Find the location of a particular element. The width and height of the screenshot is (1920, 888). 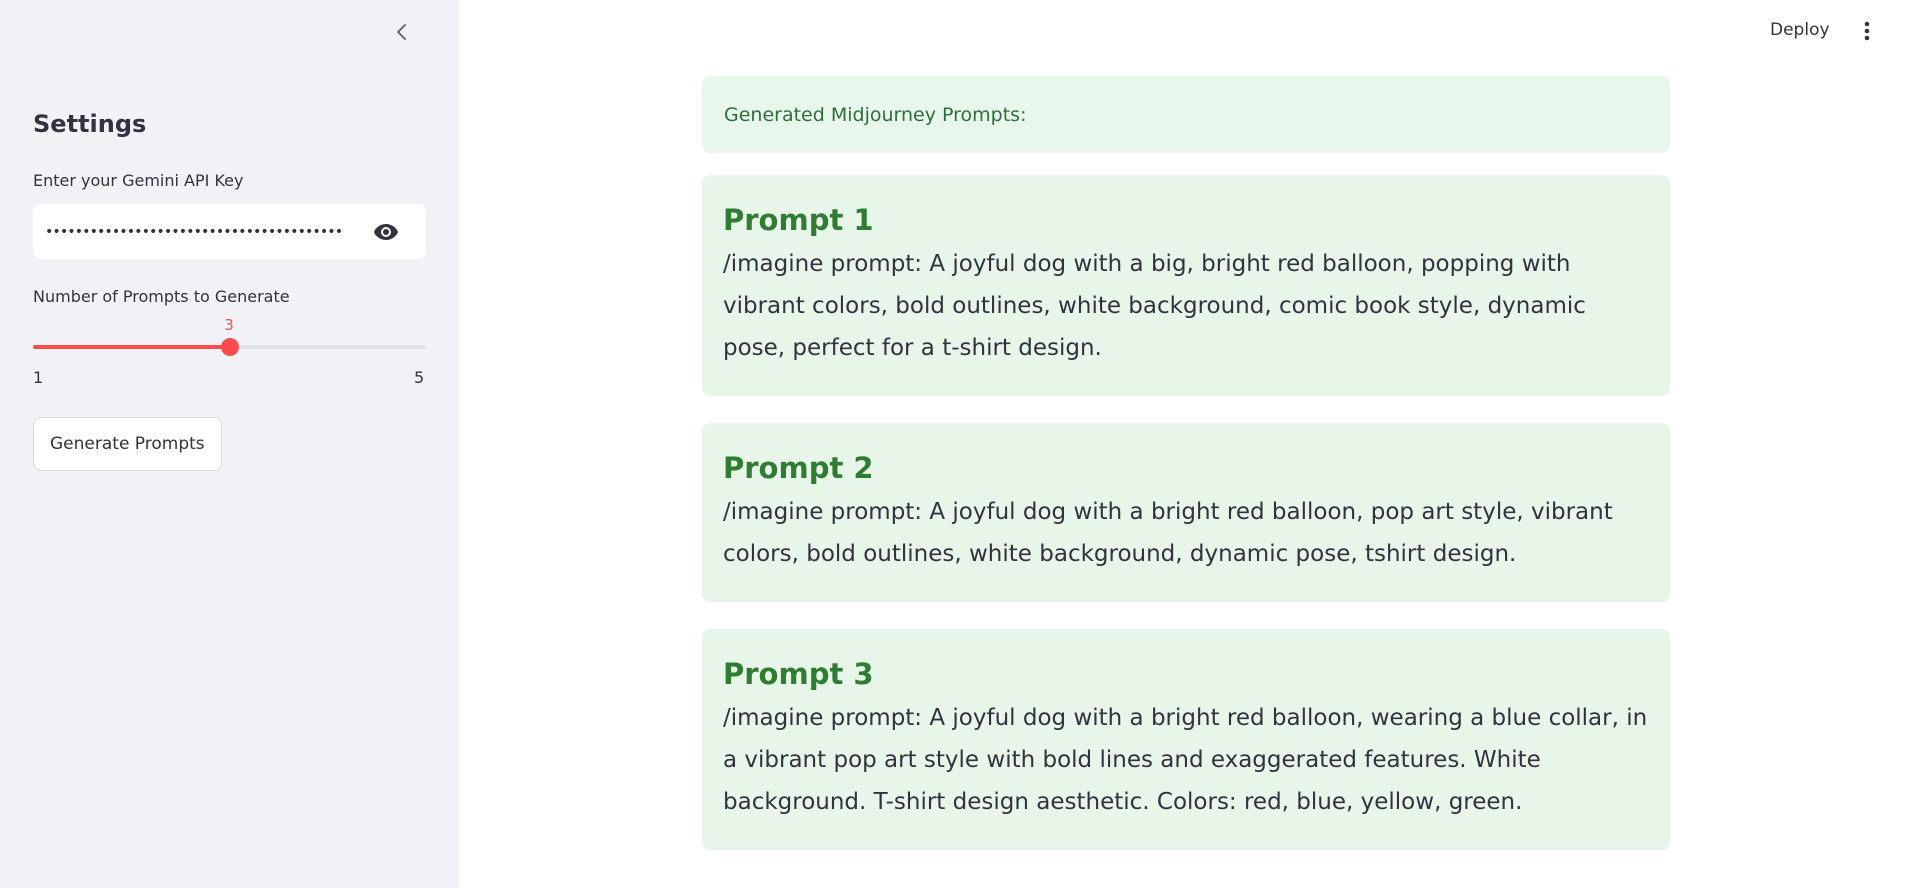

slider-label: Number of Prompts to Generate is located at coordinates (161, 296).